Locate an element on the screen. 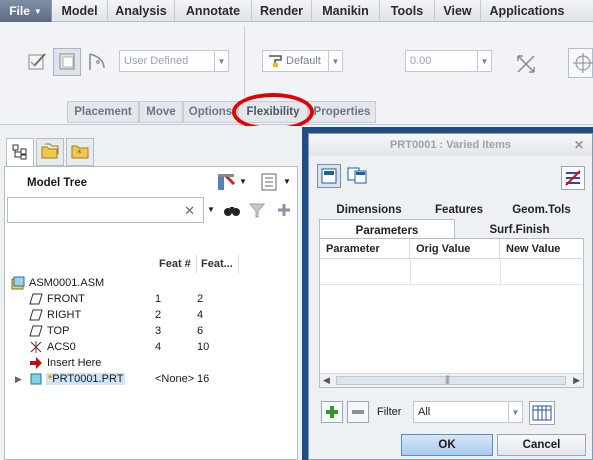  constraint-default-value: Default is located at coordinates (303, 61).